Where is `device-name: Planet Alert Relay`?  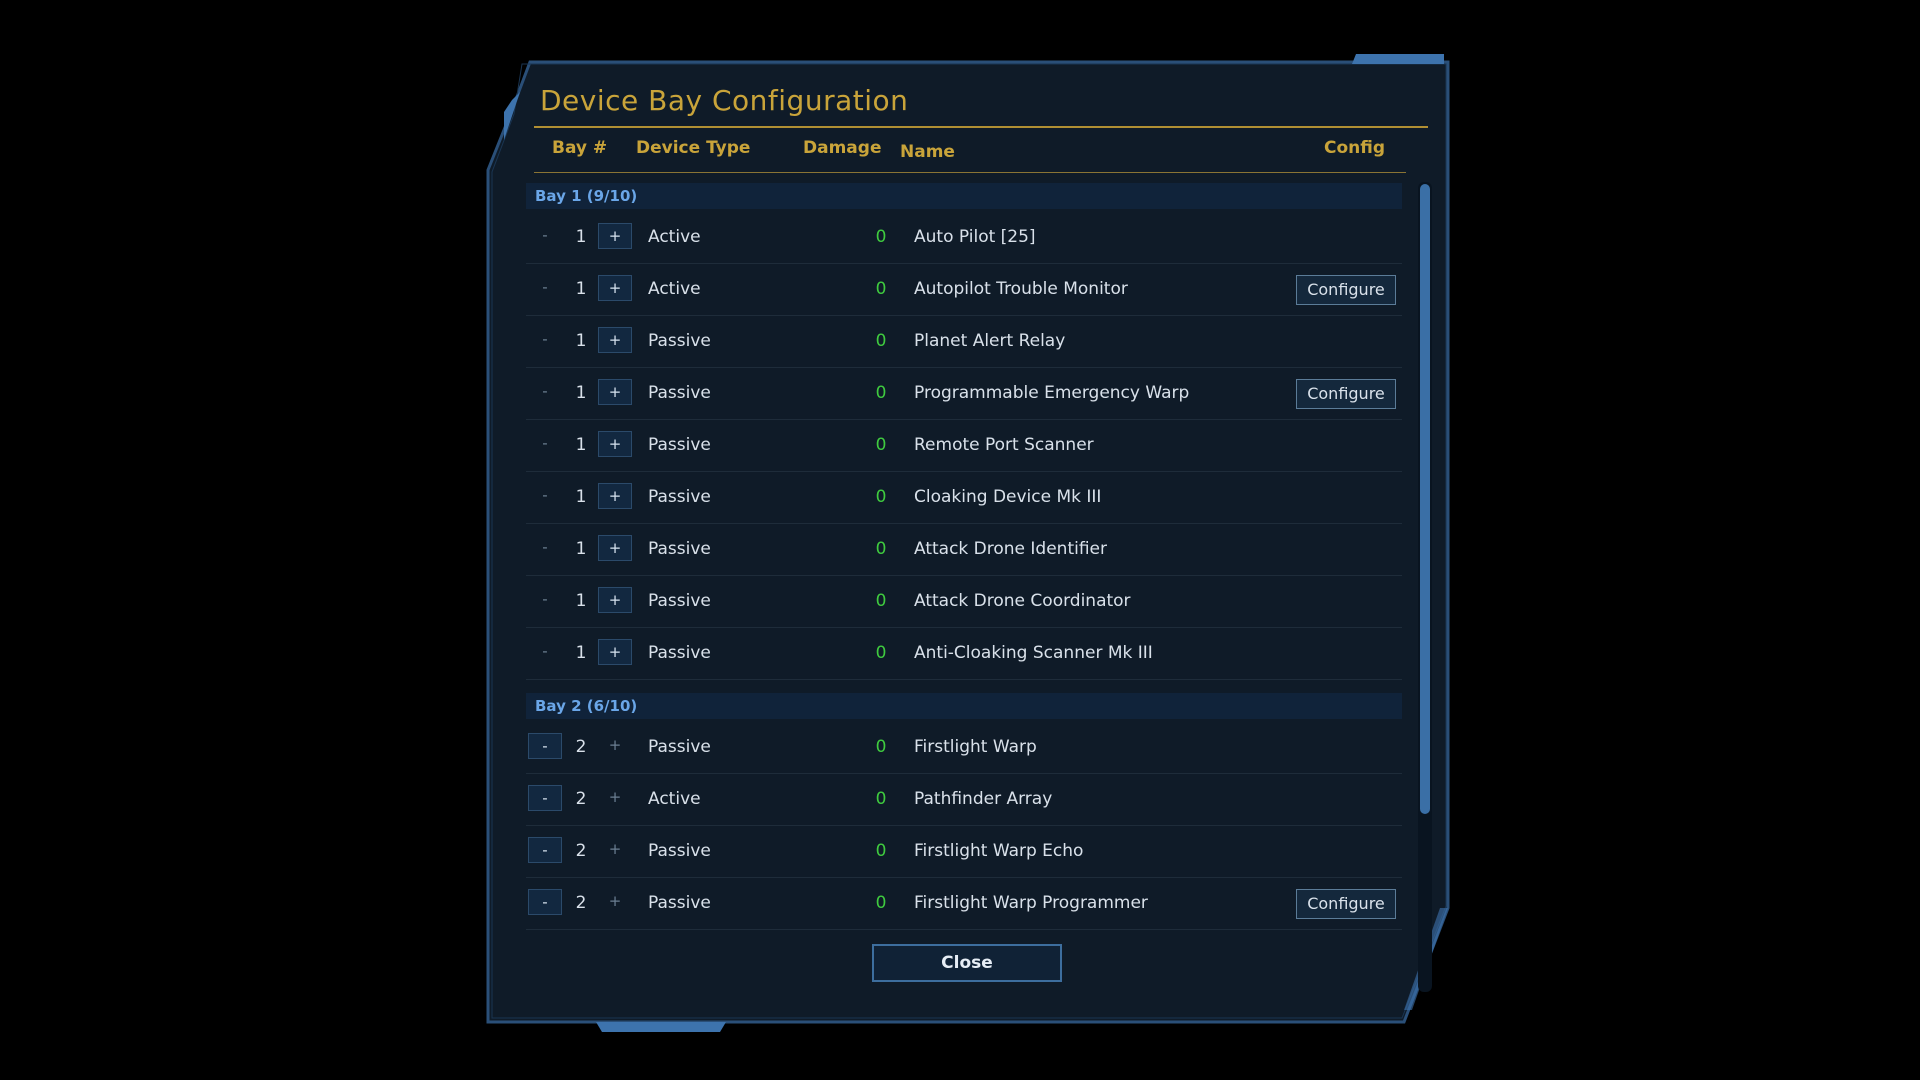
device-name: Planet Alert Relay is located at coordinates (990, 341).